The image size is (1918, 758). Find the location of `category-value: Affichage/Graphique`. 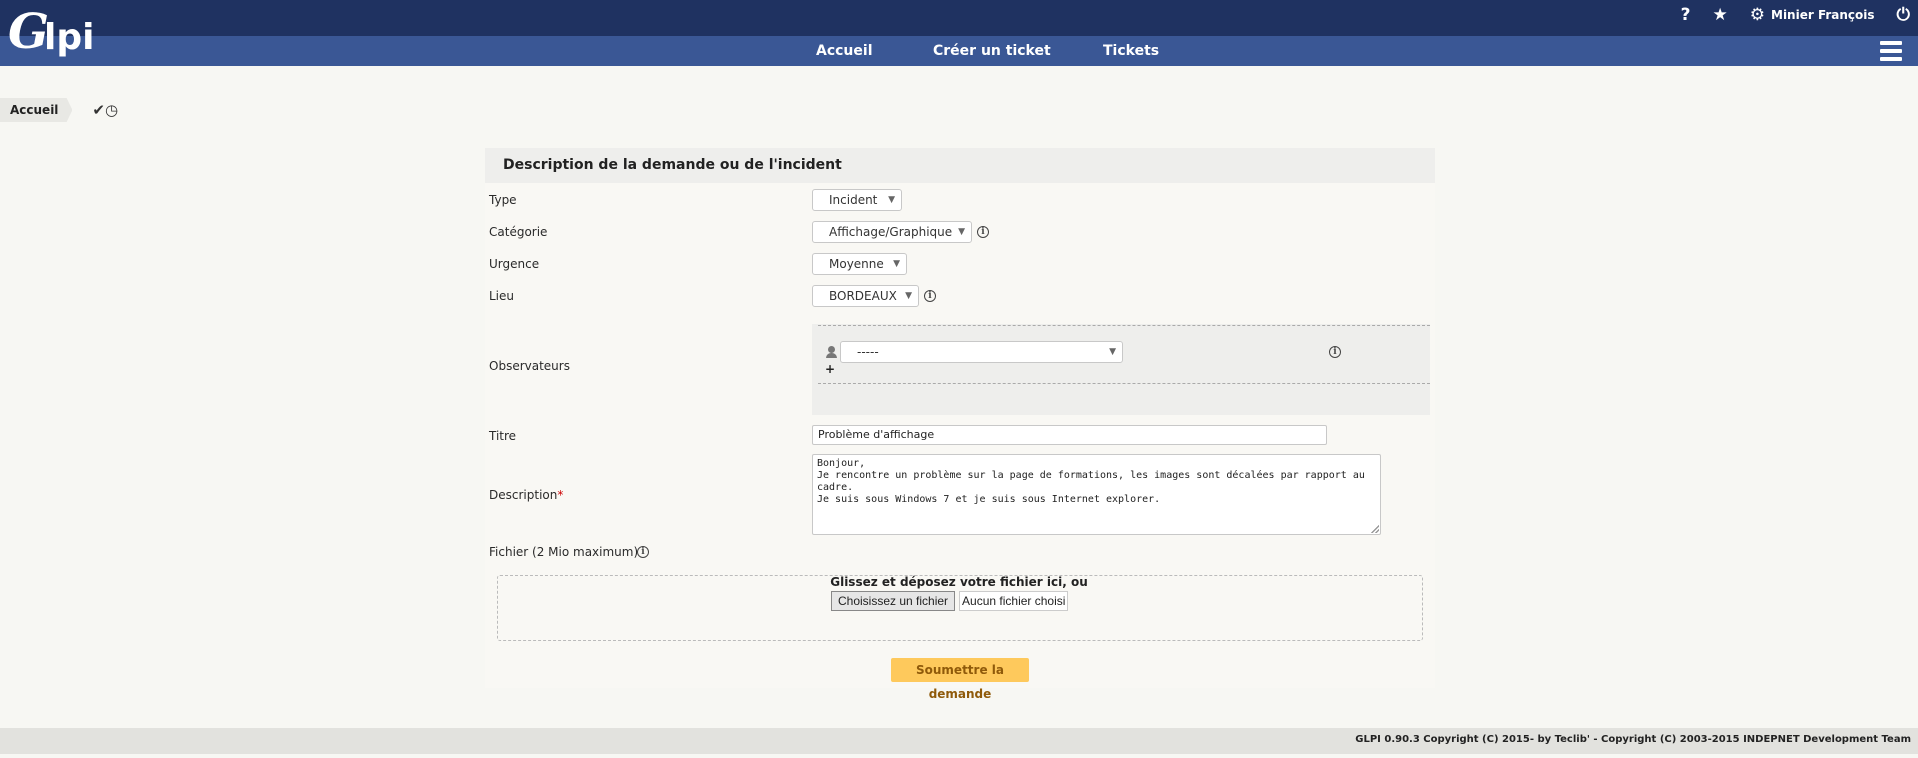

category-value: Affichage/Graphique is located at coordinates (891, 232).